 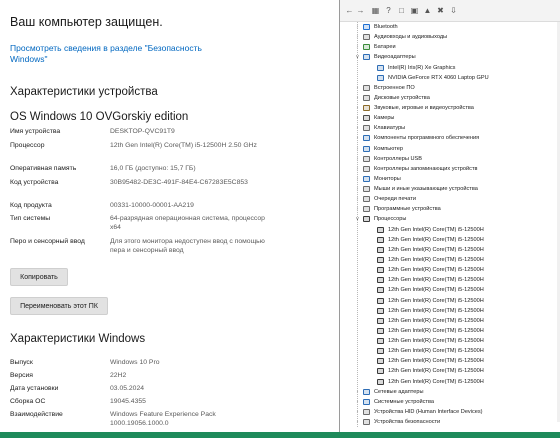 What do you see at coordinates (395, 199) in the screenshot?
I see `device-label: Очереди печати` at bounding box center [395, 199].